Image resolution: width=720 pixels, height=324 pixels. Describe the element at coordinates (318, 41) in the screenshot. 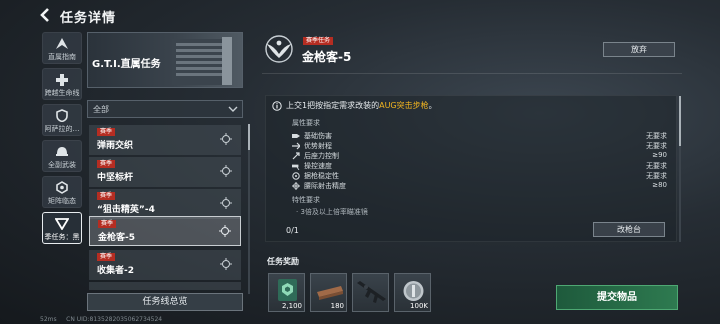

I see `season-task-tag: 赛季任务` at that location.